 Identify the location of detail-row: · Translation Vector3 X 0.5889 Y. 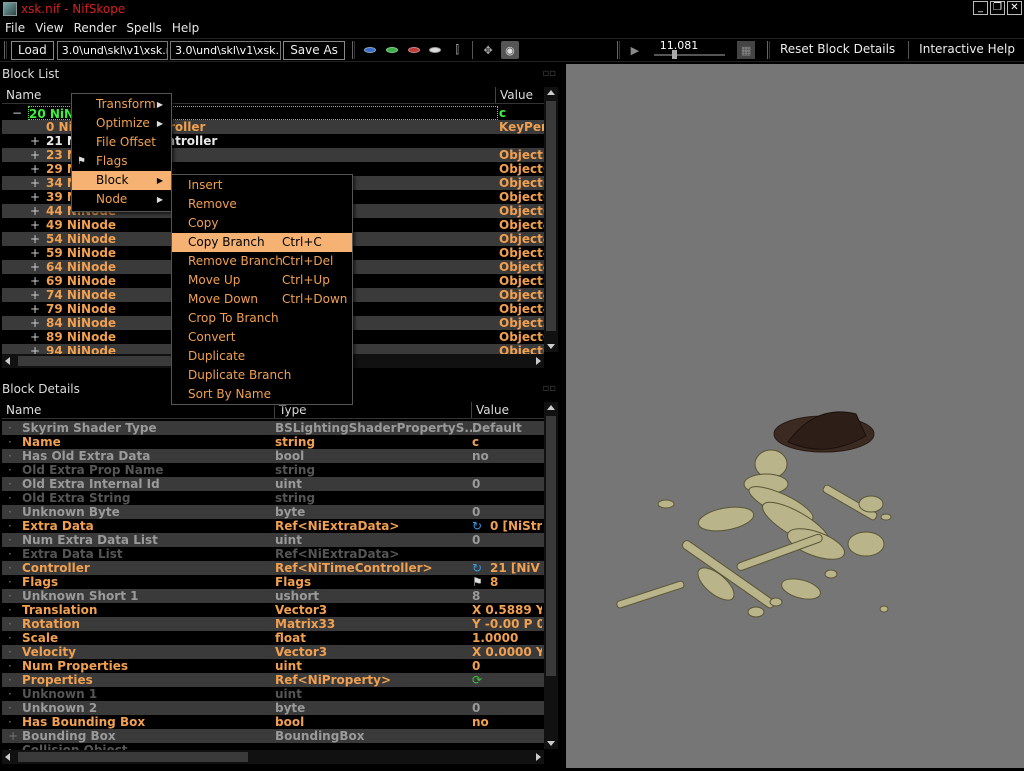
(273, 610).